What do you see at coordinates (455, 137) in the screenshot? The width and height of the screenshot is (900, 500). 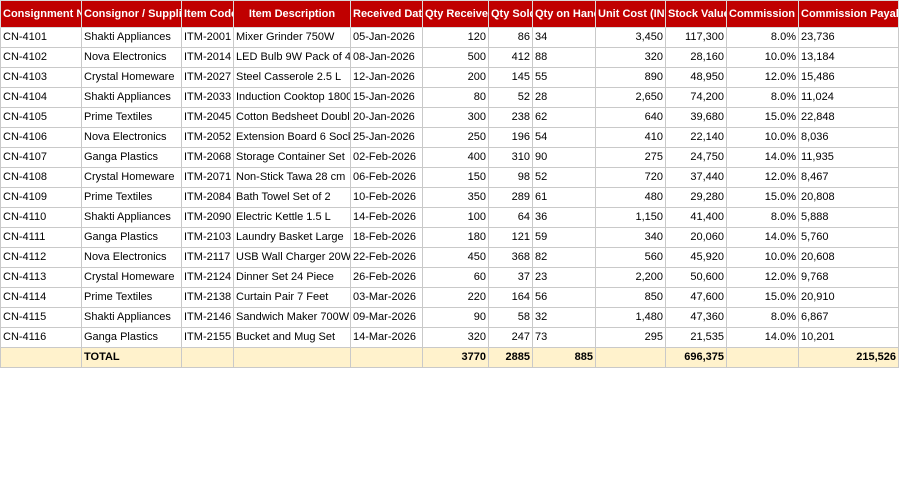 I see `table-cell: 250` at bounding box center [455, 137].